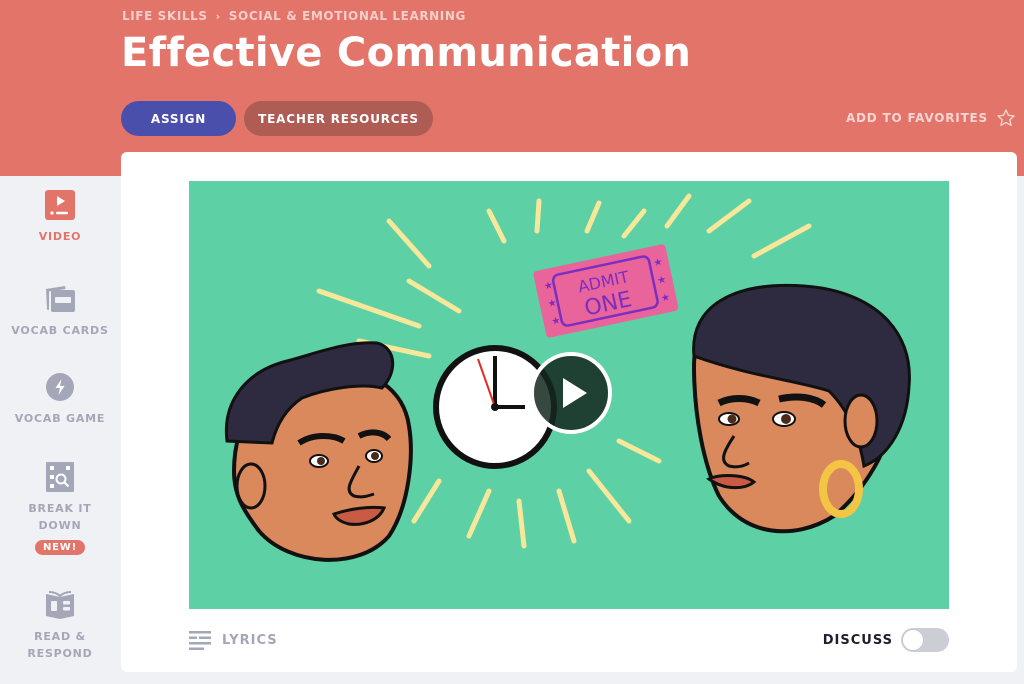 This screenshot has height=684, width=1024. I want to click on sidebar-item-break-it-down: BREAK IT DOWN NEW!, so click(60, 508).